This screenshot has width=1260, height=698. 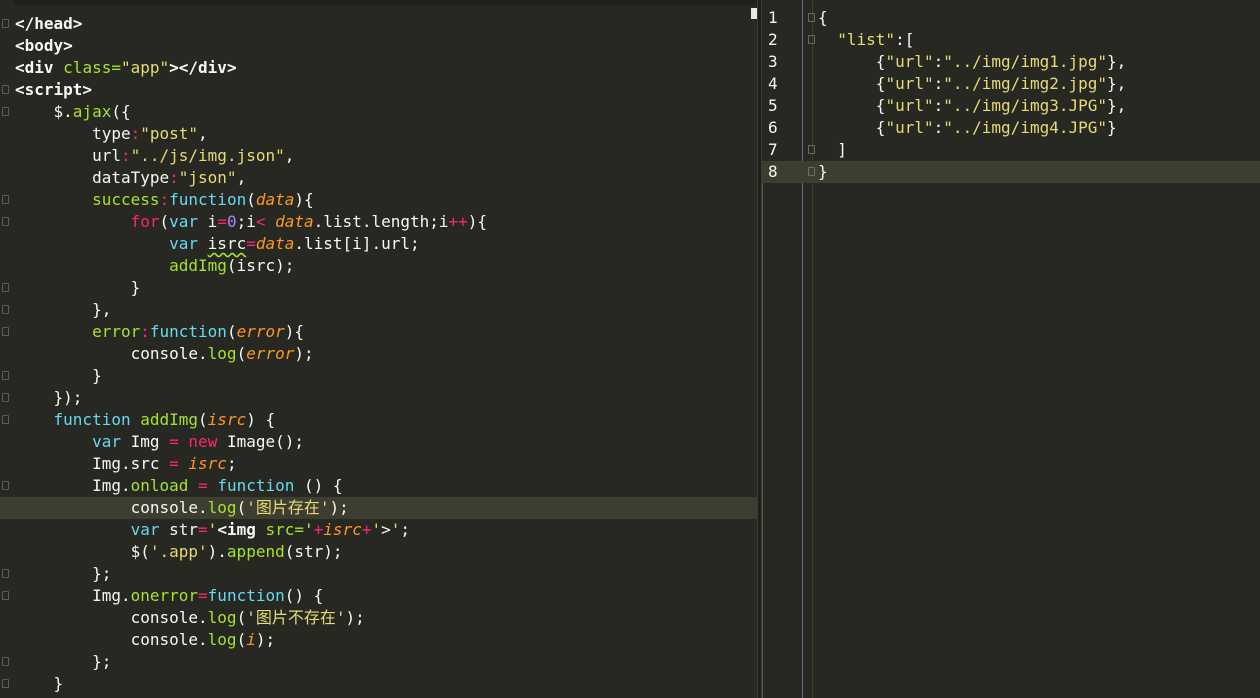 I want to click on json-token: "../img/img3.JPG", so click(x=1025, y=105).